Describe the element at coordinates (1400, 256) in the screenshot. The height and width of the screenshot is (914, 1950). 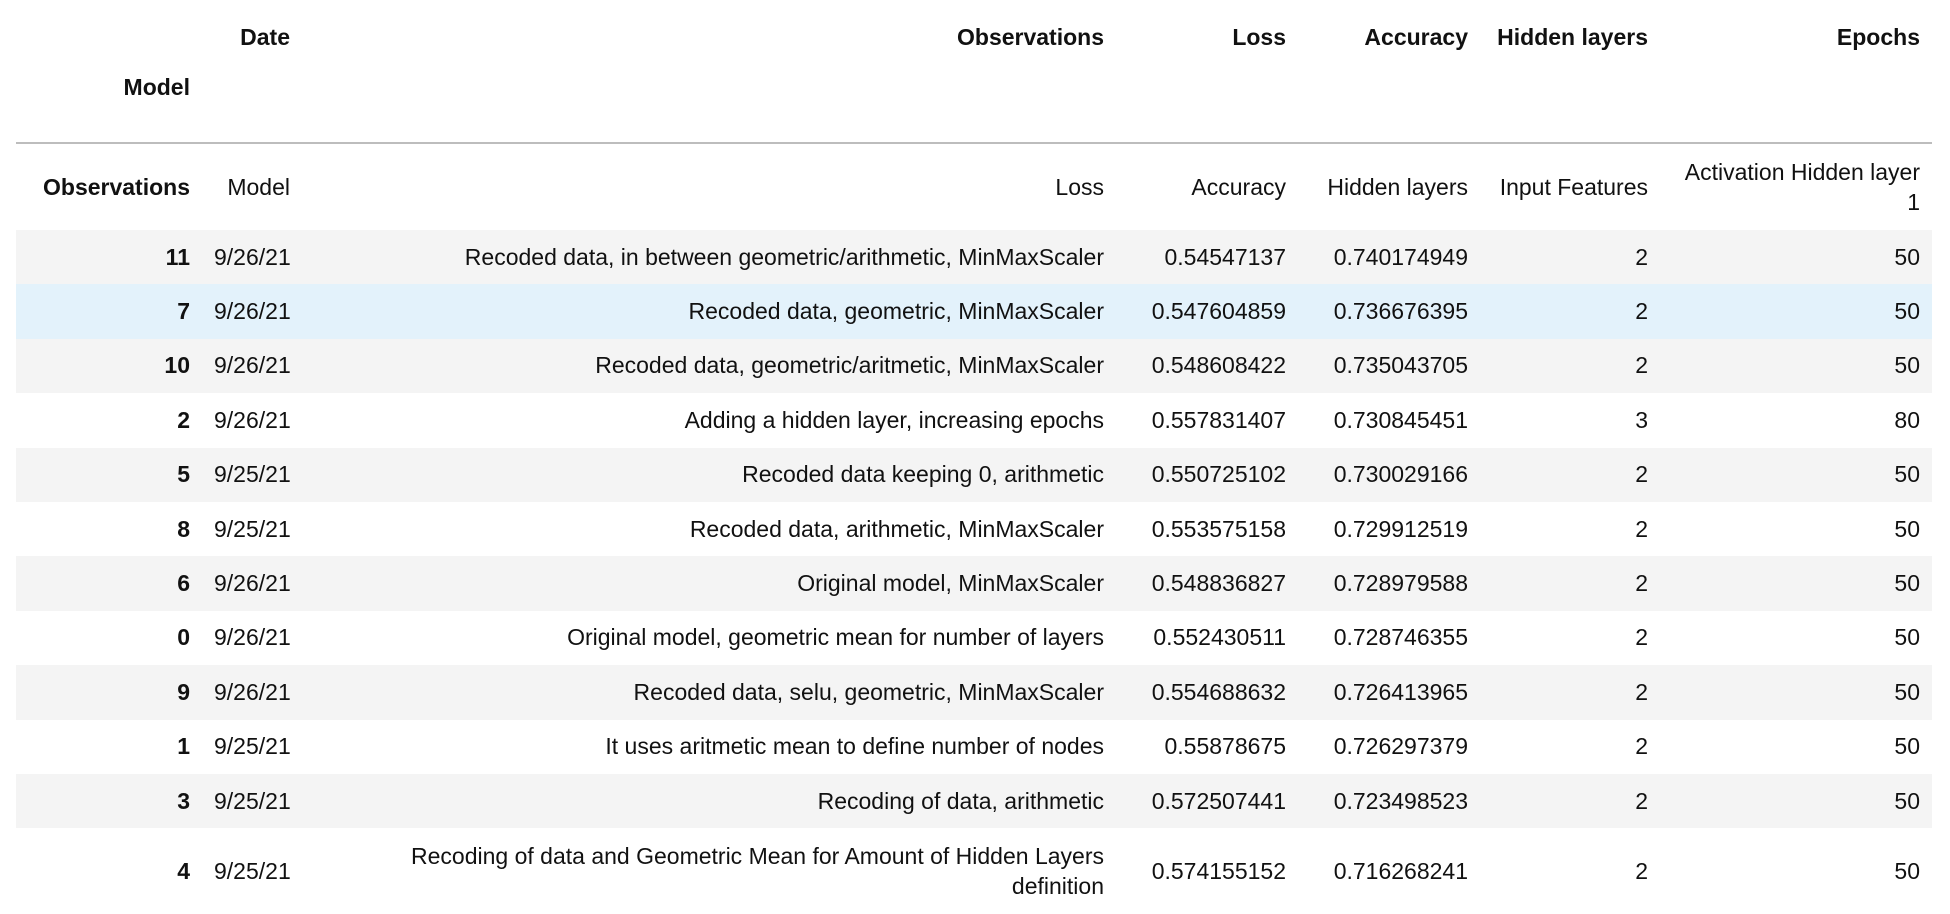
I see `cell-accuracy: 0.740174949` at that location.